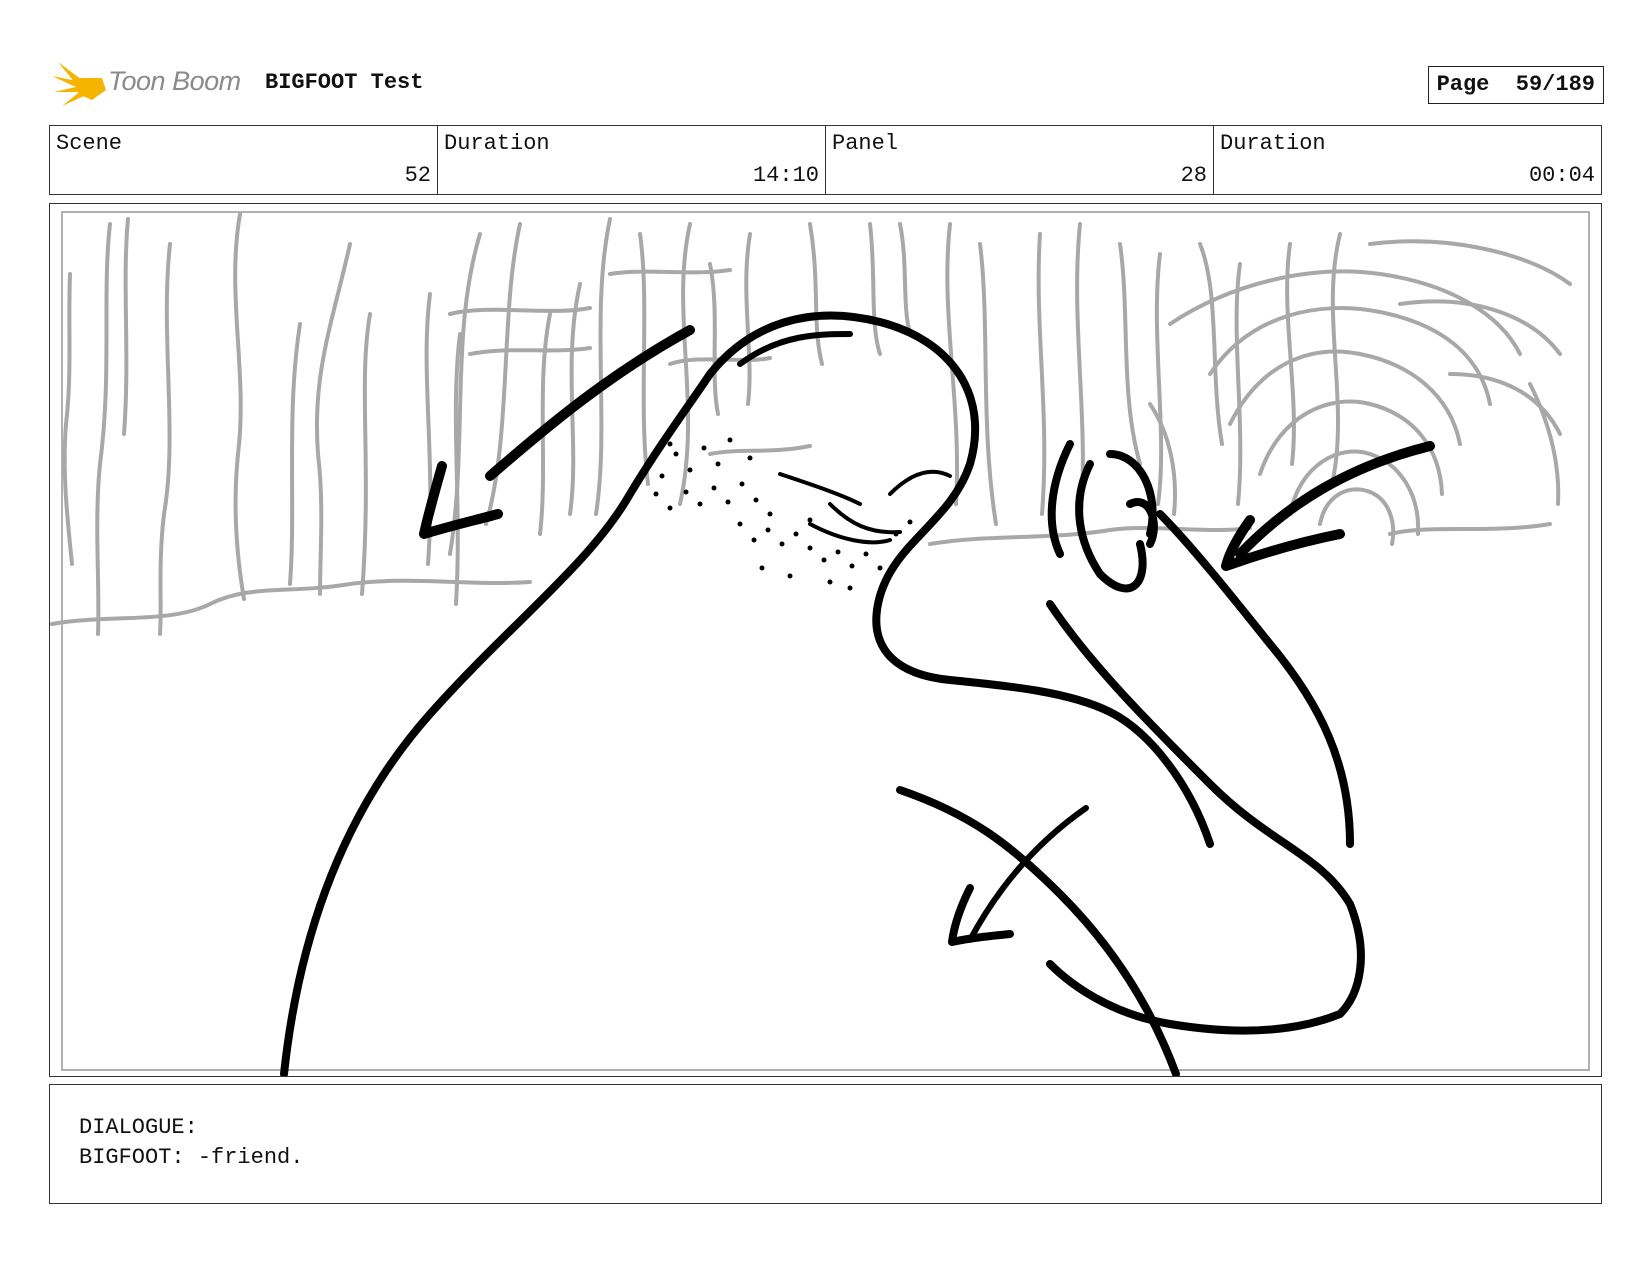 This screenshot has width=1650, height=1275. I want to click on scene-duration-label: Duration, so click(497, 143).